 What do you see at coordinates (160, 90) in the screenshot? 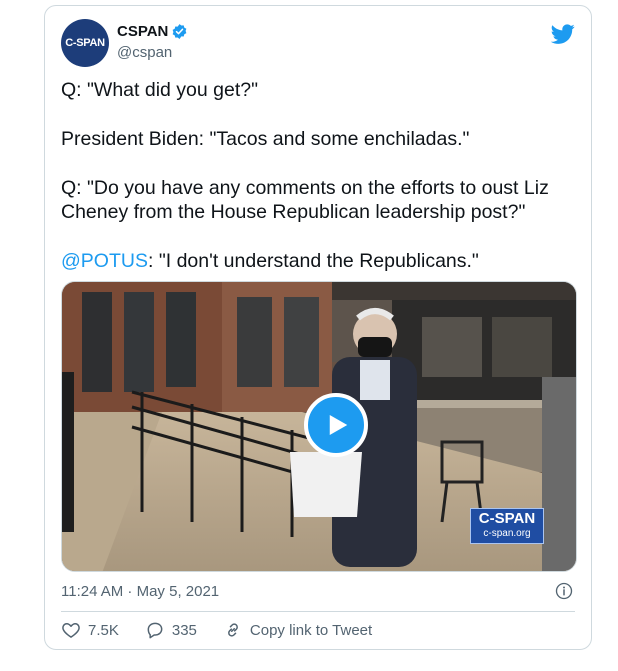
I see `tweet-line-1: Q: "What did you get?"` at bounding box center [160, 90].